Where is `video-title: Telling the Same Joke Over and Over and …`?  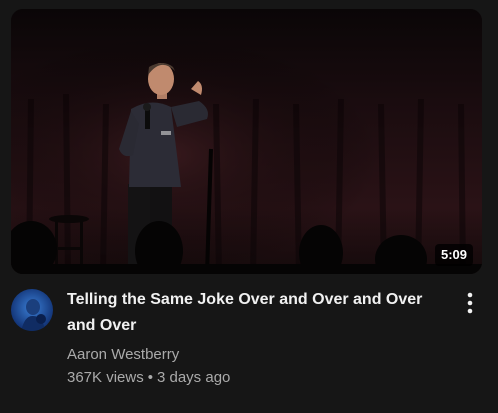 video-title: Telling the Same Joke Over and Over and … is located at coordinates (252, 313).